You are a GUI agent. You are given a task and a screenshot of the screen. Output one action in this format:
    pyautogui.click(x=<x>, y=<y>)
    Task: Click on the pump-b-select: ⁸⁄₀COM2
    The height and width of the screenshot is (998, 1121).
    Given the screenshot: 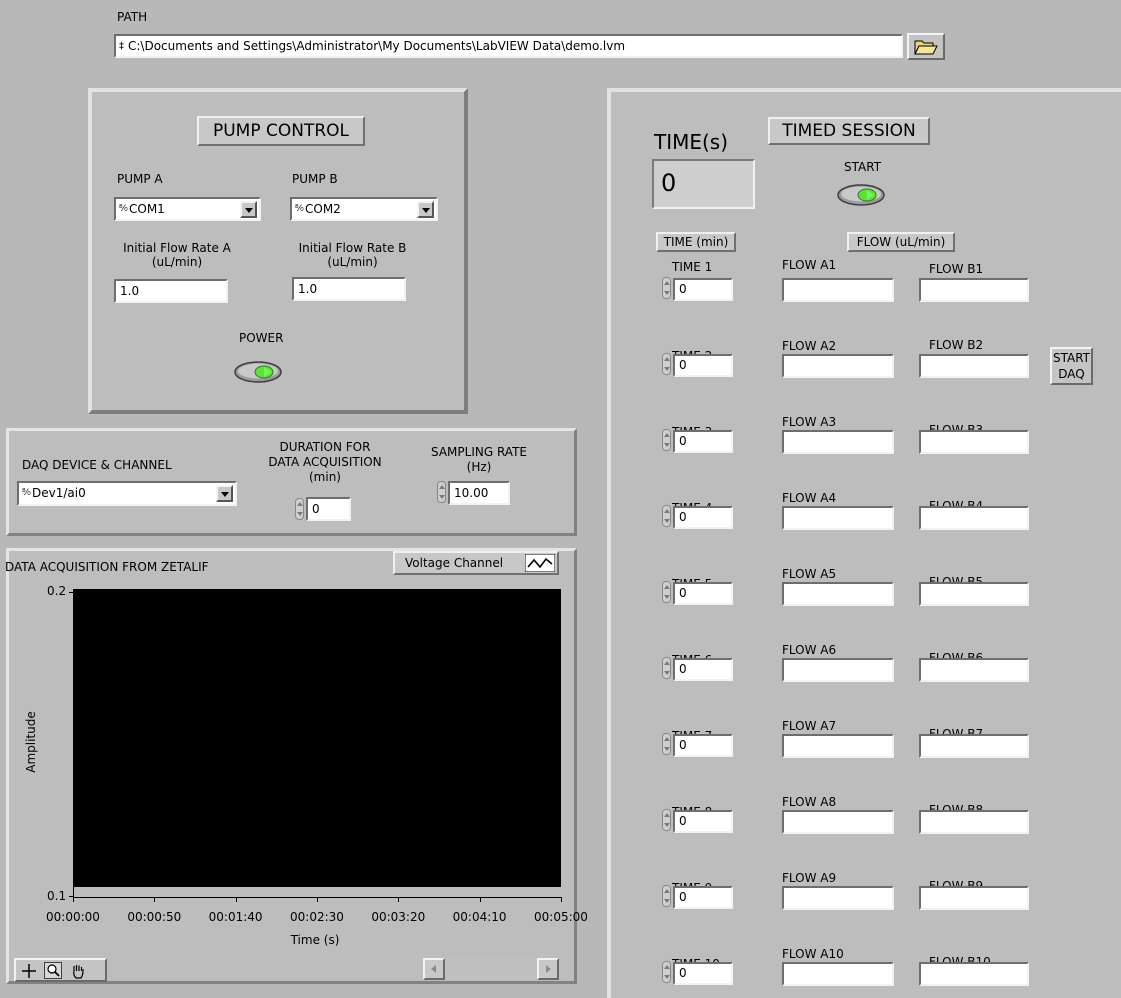 What is the action you would take?
    pyautogui.click(x=364, y=209)
    